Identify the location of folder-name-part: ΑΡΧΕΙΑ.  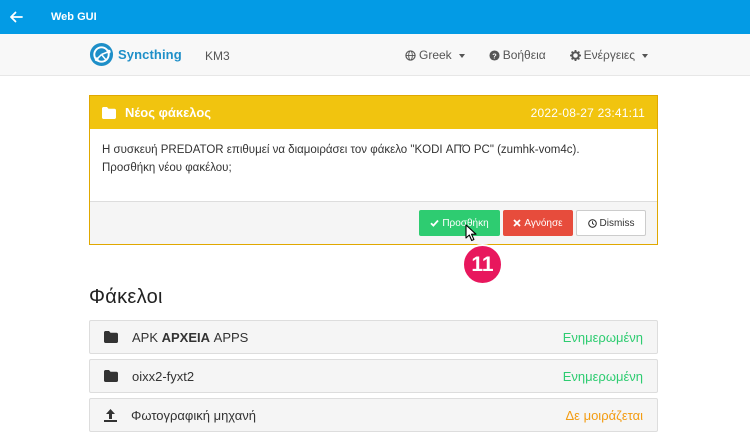
(186, 337).